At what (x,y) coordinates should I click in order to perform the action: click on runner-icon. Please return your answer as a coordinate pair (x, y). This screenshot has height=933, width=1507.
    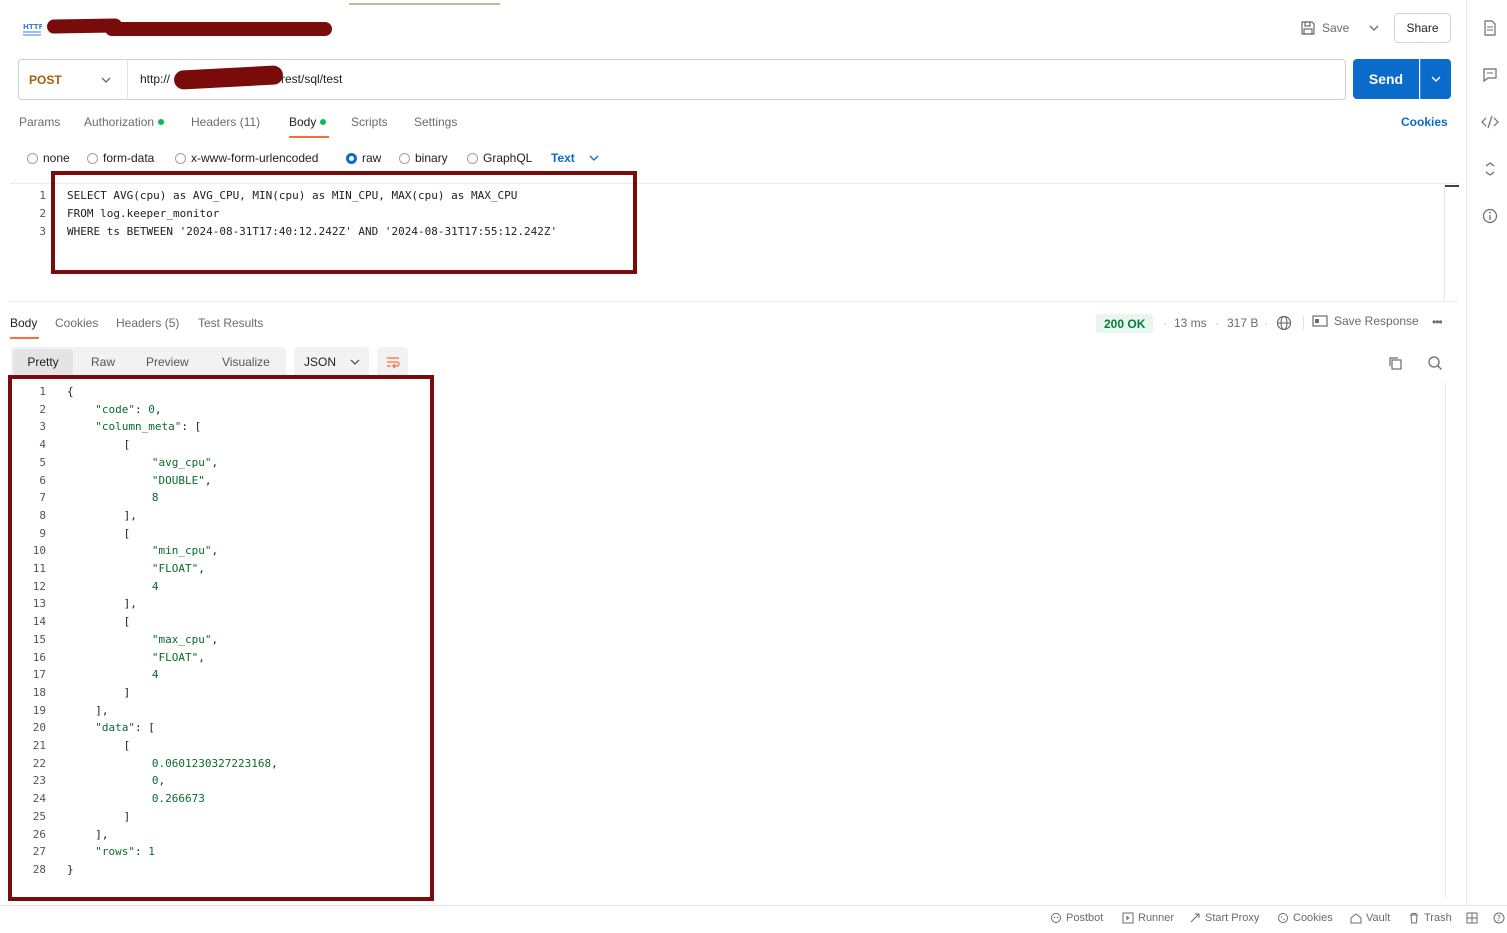
    Looking at the image, I should click on (1128, 918).